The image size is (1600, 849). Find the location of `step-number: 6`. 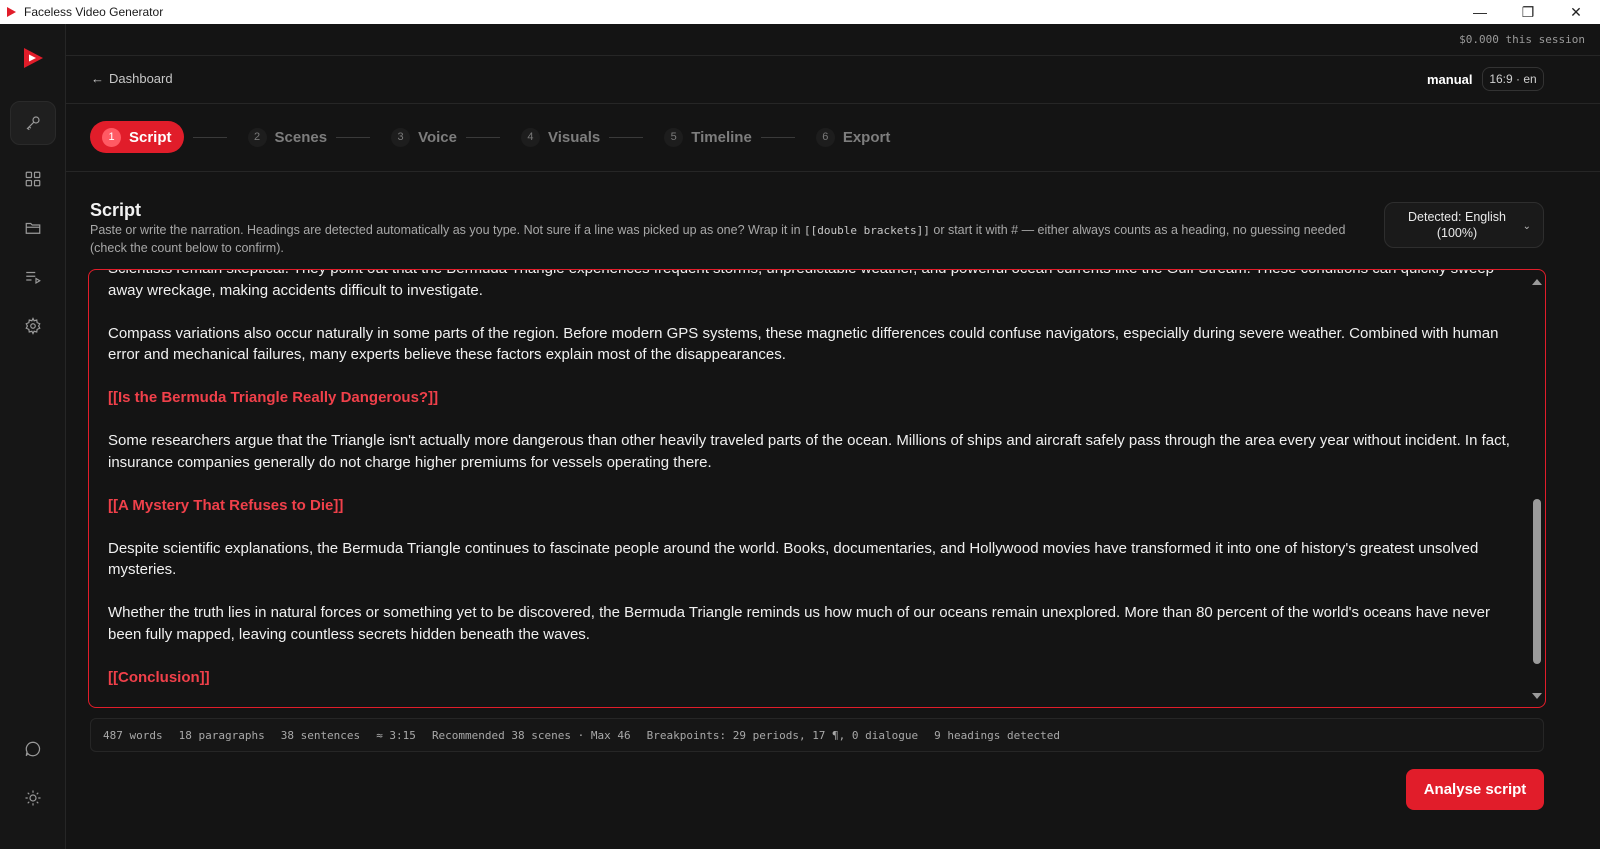

step-number: 6 is located at coordinates (825, 137).